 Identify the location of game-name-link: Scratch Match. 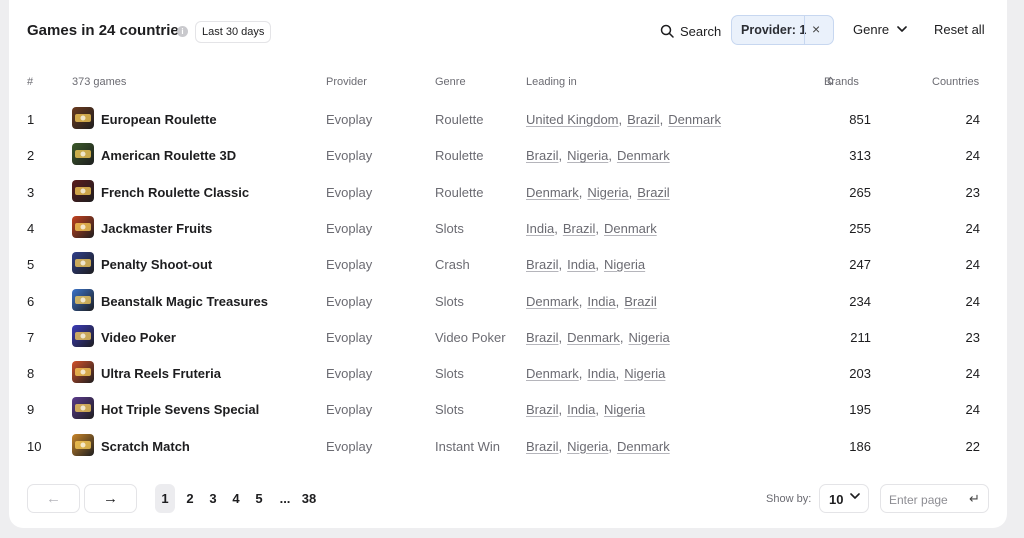
(145, 446).